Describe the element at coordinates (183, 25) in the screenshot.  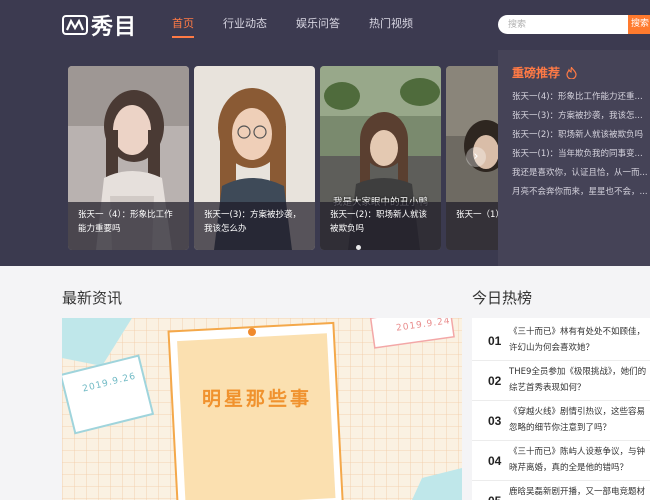
I see `nav-home: 首页` at that location.